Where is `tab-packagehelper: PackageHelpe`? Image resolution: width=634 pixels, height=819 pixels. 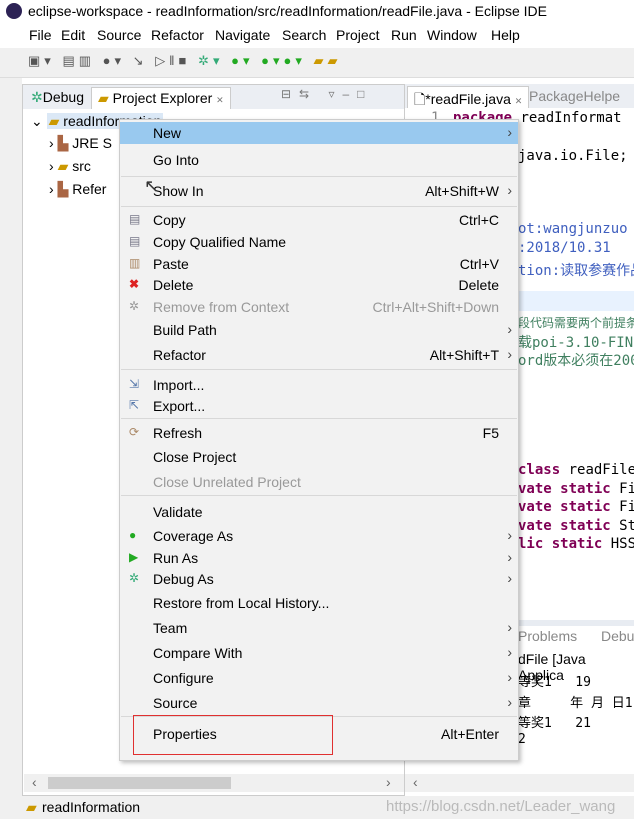
tab-packagehelper: PackageHelpe is located at coordinates (574, 97).